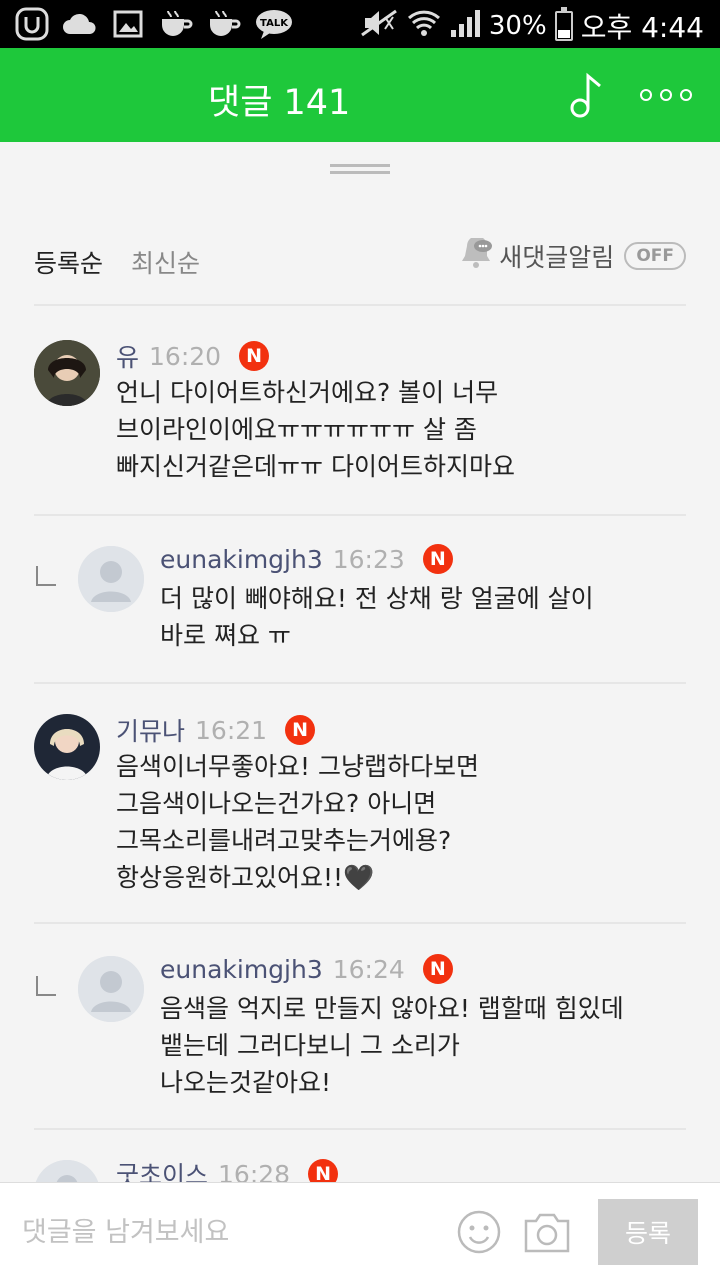 This screenshot has height=1280, width=720. I want to click on sort-newest-tab: 최신순, so click(165, 262).